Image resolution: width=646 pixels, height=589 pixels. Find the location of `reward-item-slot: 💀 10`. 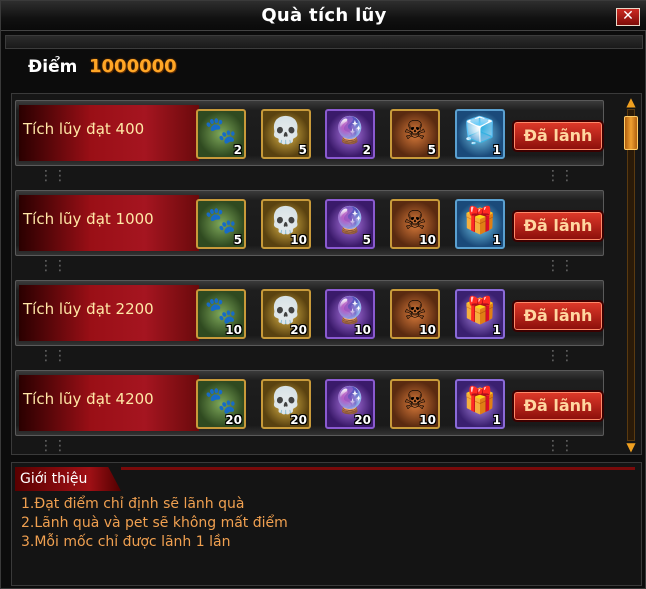

reward-item-slot: 💀 10 is located at coordinates (286, 224).